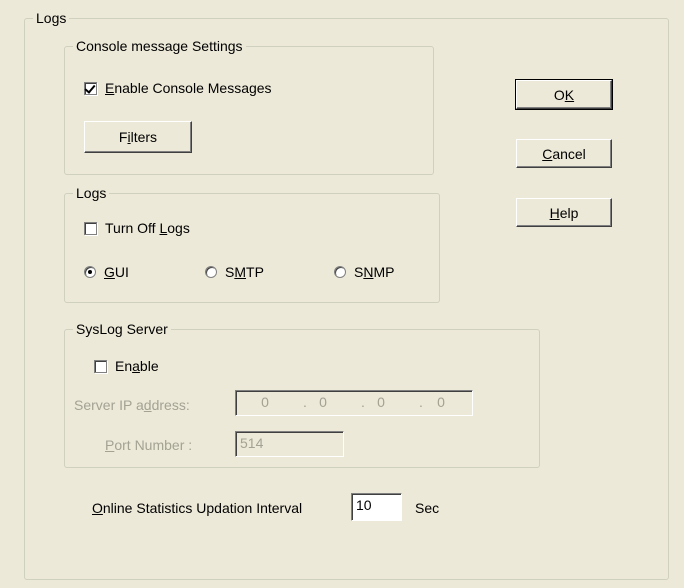 Image resolution: width=684 pixels, height=588 pixels. What do you see at coordinates (51, 18) in the screenshot?
I see `logs-outer-title: Logs` at bounding box center [51, 18].